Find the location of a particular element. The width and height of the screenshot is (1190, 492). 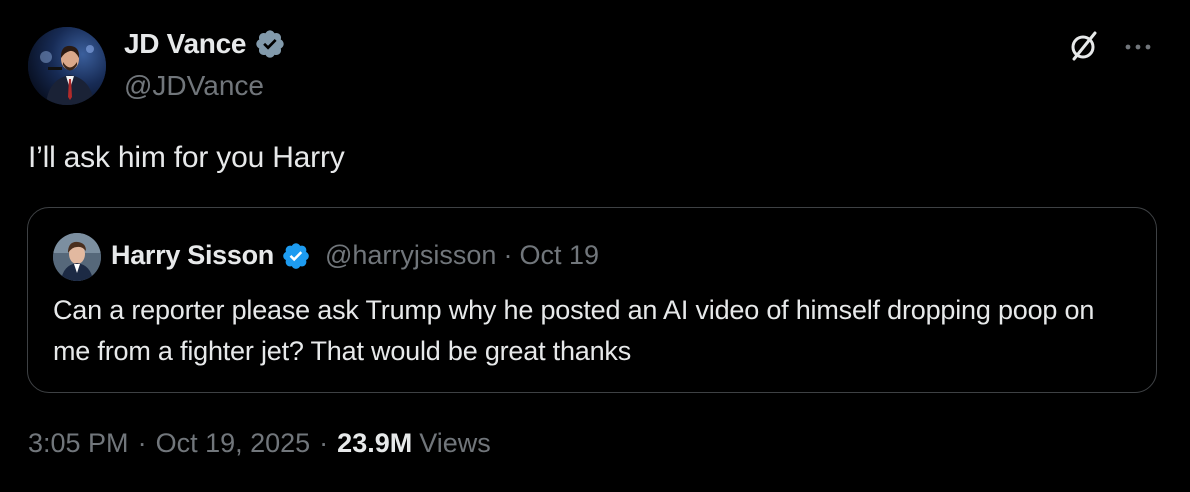

quoted-date: Oct 19 is located at coordinates (559, 255).